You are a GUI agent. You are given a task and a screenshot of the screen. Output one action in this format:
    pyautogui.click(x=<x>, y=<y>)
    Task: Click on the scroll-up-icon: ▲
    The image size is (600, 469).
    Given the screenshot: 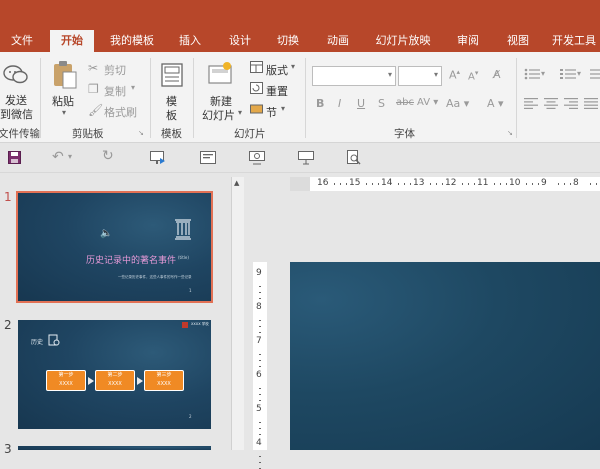 What is the action you would take?
    pyautogui.click(x=236, y=183)
    